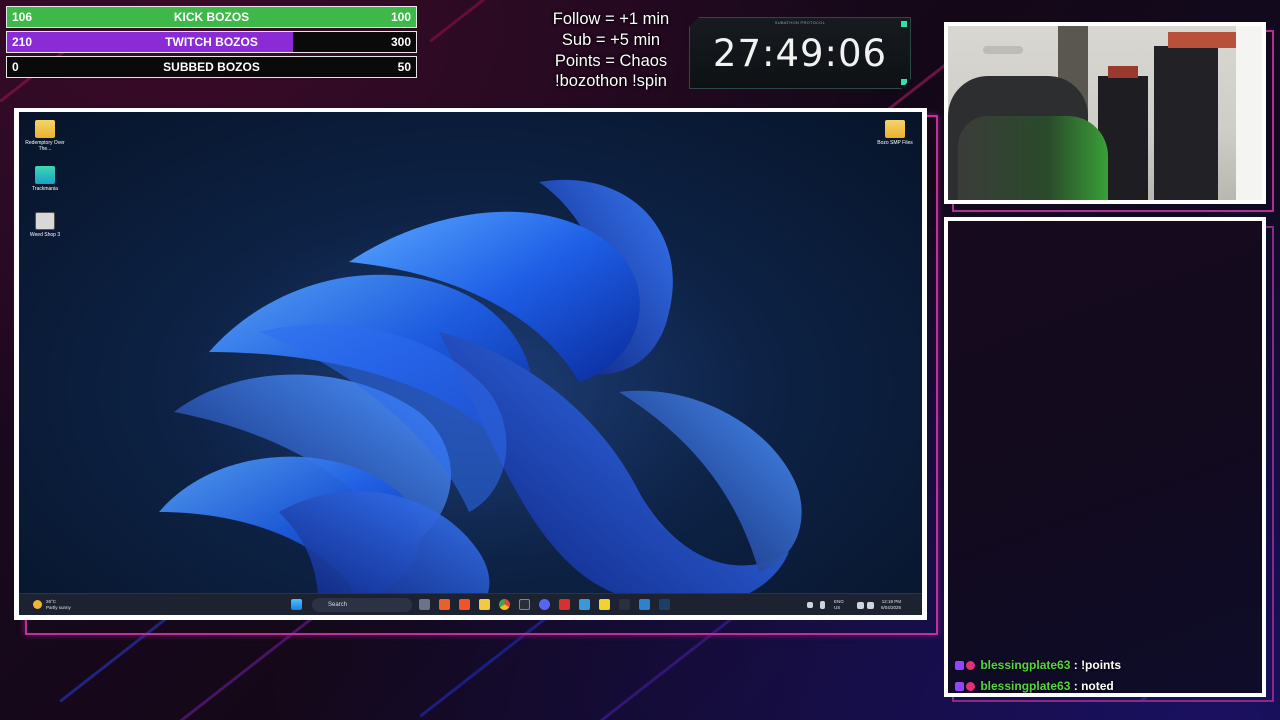  Describe the element at coordinates (611, 19) in the screenshot. I see `rule-follow: Follow = +1 min` at that location.